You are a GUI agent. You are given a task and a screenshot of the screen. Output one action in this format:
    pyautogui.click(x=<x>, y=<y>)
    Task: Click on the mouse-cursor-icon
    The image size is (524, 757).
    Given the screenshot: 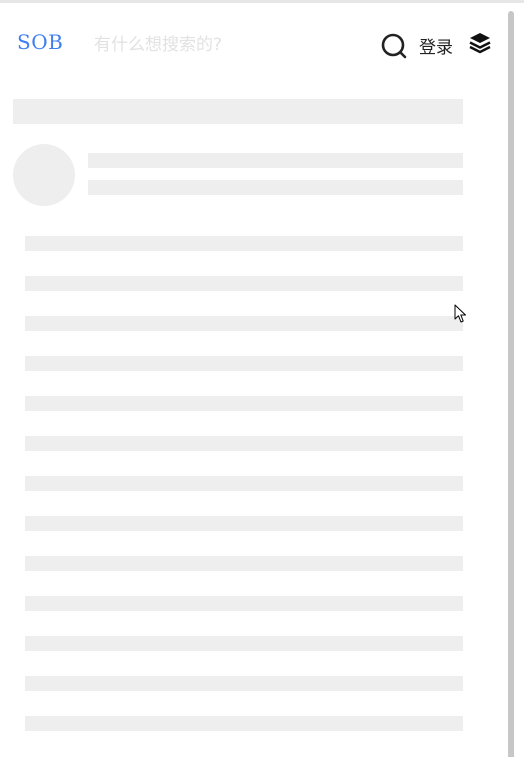 What is the action you would take?
    pyautogui.click(x=461, y=314)
    